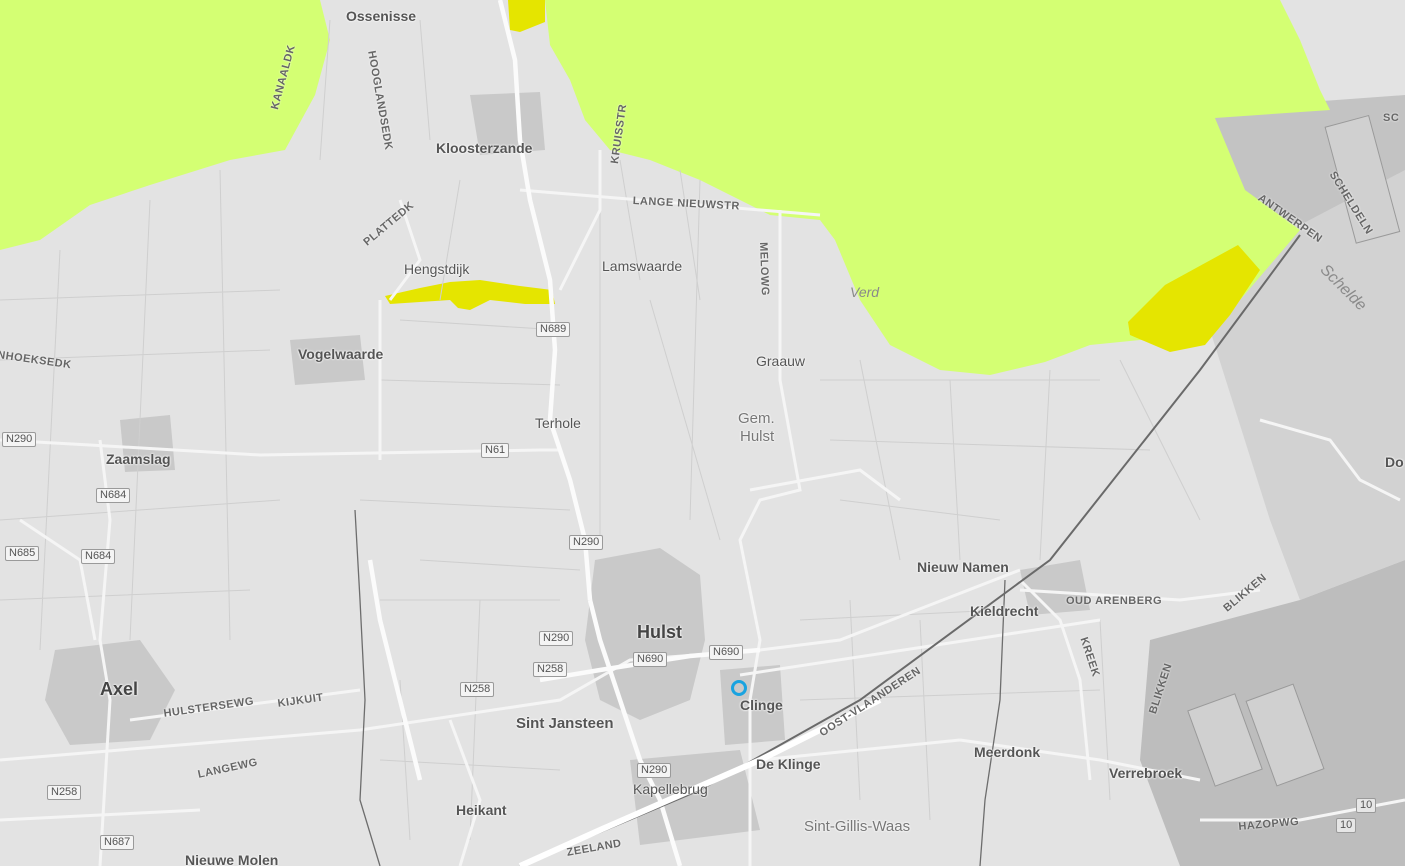 This screenshot has height=866, width=1405. I want to click on place-label-kieldrecht: Kieldrecht, so click(1004, 611).